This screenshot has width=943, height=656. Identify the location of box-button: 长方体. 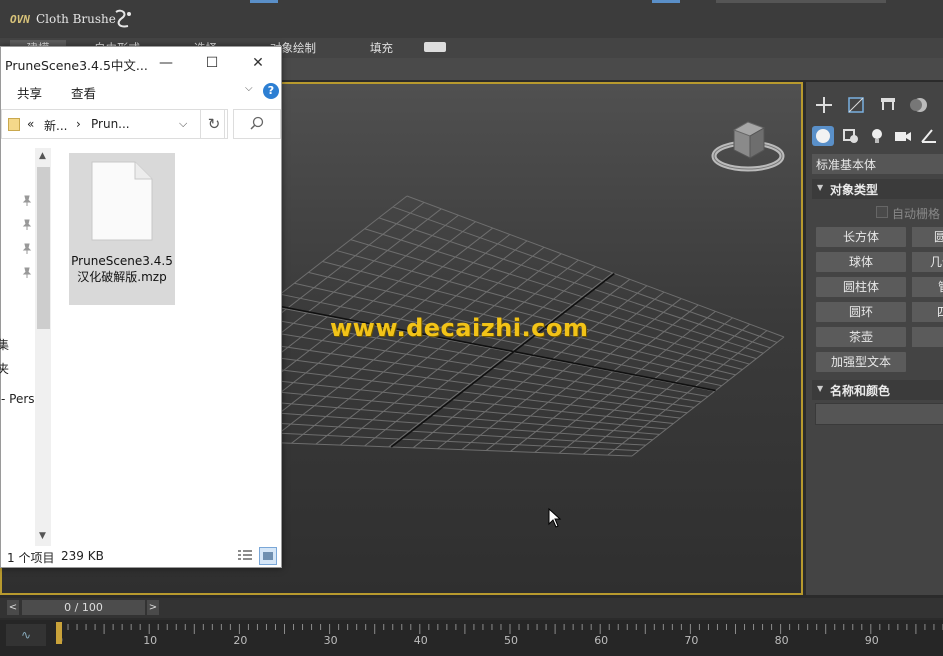
(861, 237).